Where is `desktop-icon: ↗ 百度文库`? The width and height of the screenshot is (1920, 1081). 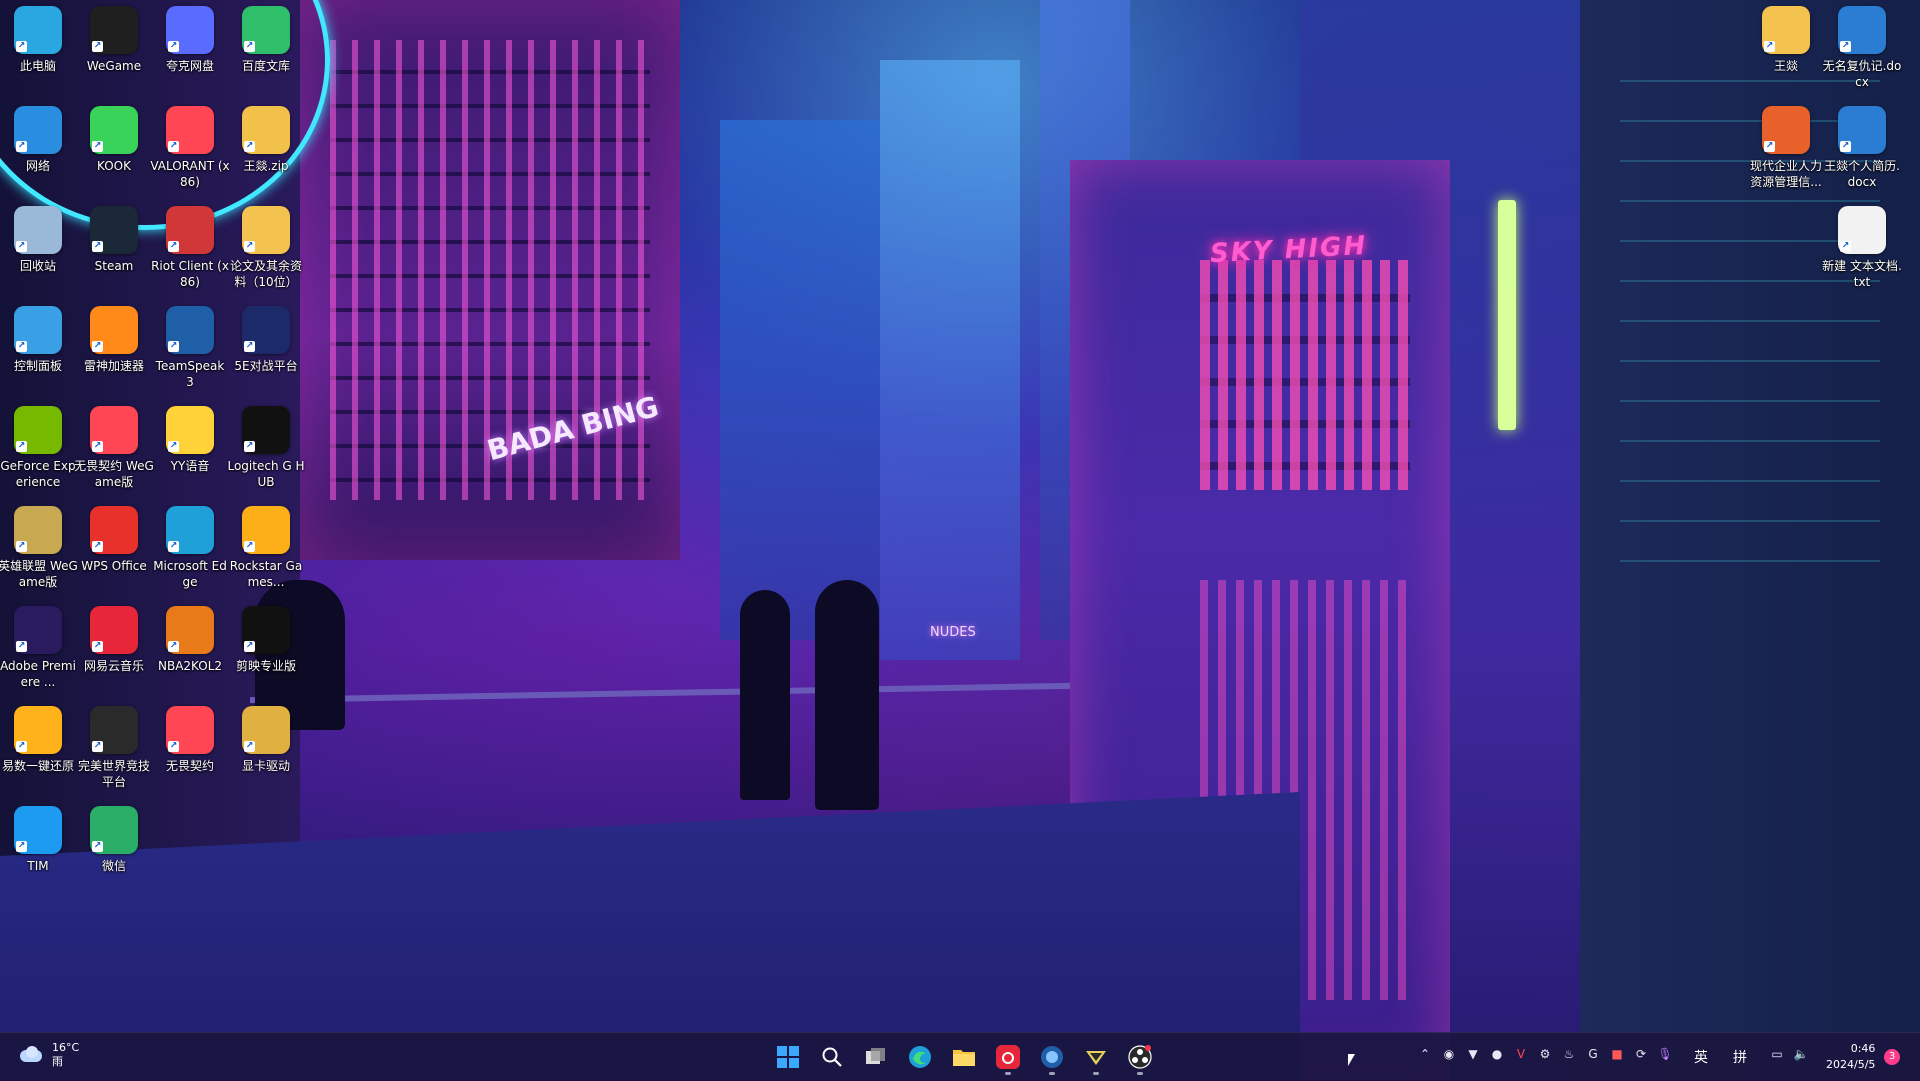 desktop-icon: ↗ 百度文库 is located at coordinates (266, 40).